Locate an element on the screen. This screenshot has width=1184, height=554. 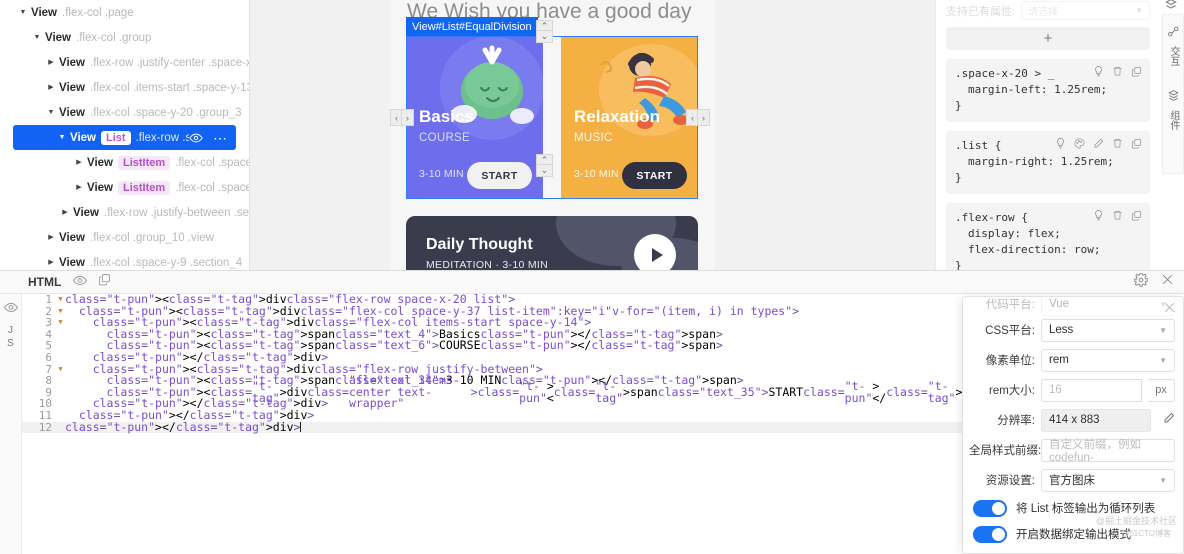
events-row: 支持已有属性: 请选择 ▼ is located at coordinates (1048, 10).